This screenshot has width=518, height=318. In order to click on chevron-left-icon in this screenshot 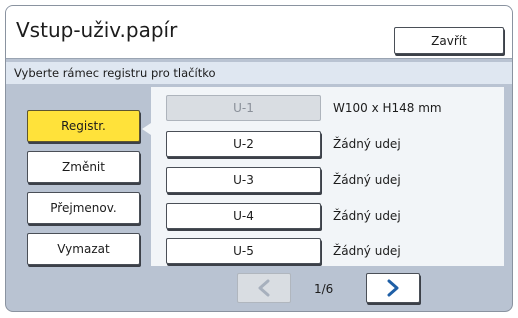, I will do `click(264, 288)`.